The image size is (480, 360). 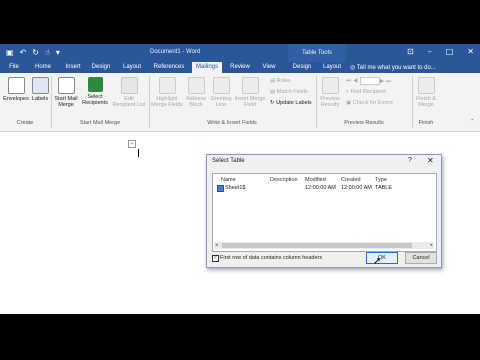 What do you see at coordinates (66, 85) in the screenshot?
I see `document-merge-icon` at bounding box center [66, 85].